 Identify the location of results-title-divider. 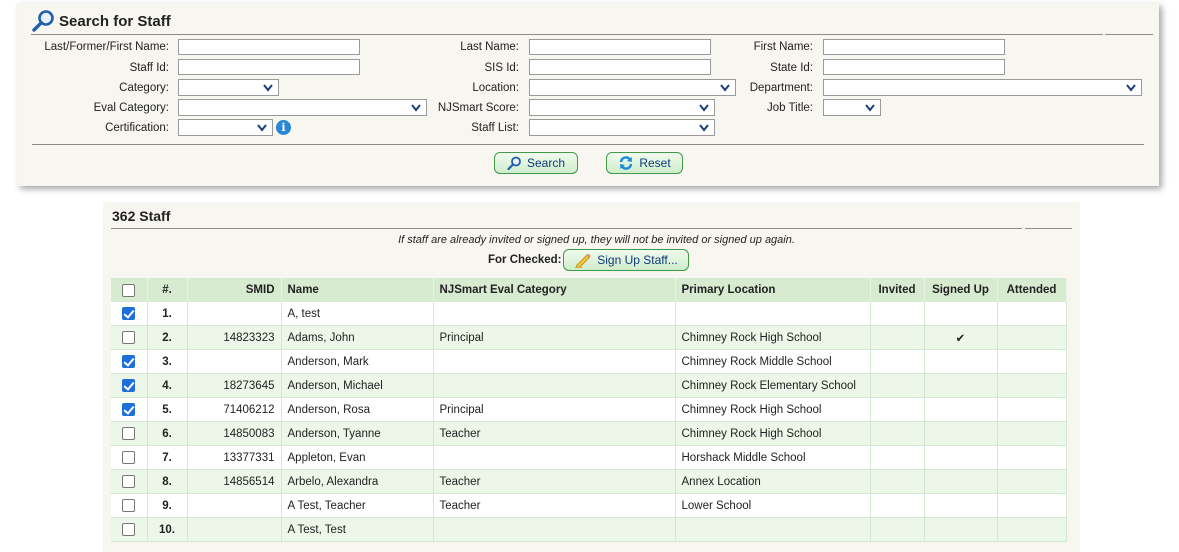
(566, 228).